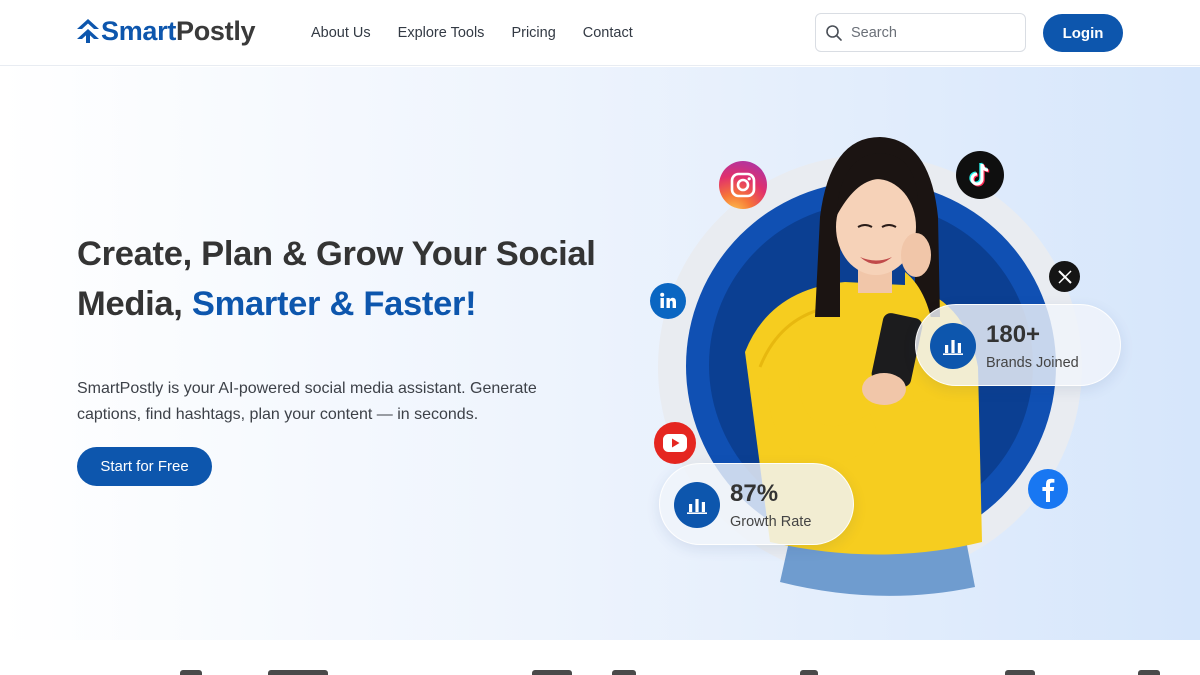  I want to click on nav-explore-tools: Explore Tools, so click(441, 33).